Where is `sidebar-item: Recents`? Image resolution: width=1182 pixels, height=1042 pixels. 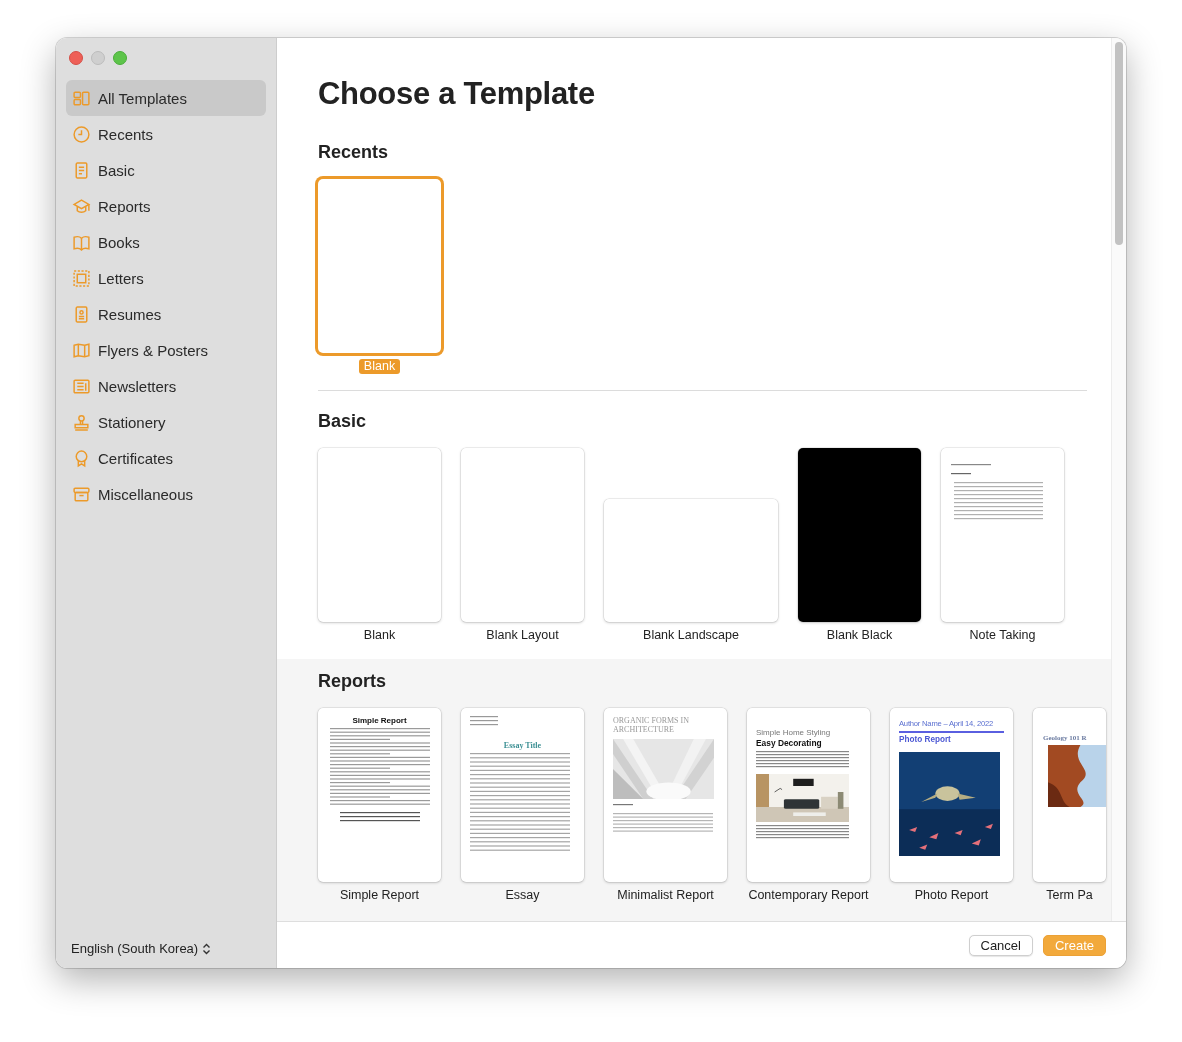 sidebar-item: Recents is located at coordinates (166, 134).